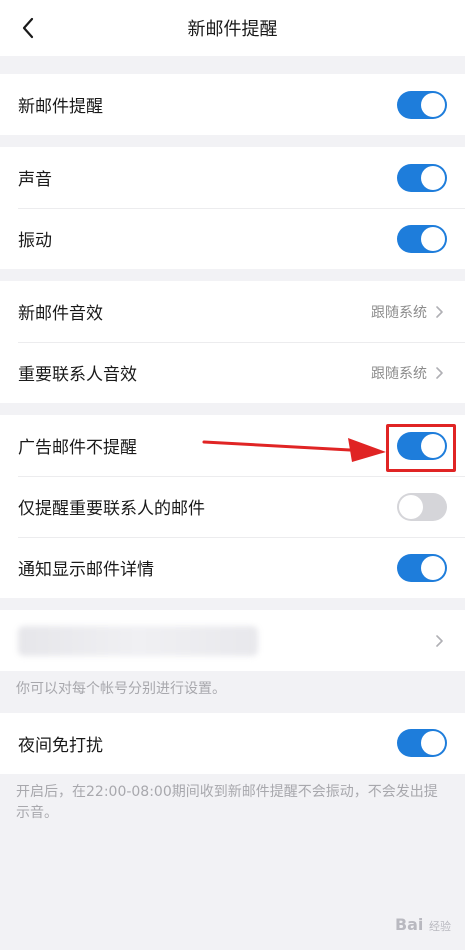  Describe the element at coordinates (121, 689) in the screenshot. I see `account-note: 你可以对每个帐号分别进行设置。` at that location.